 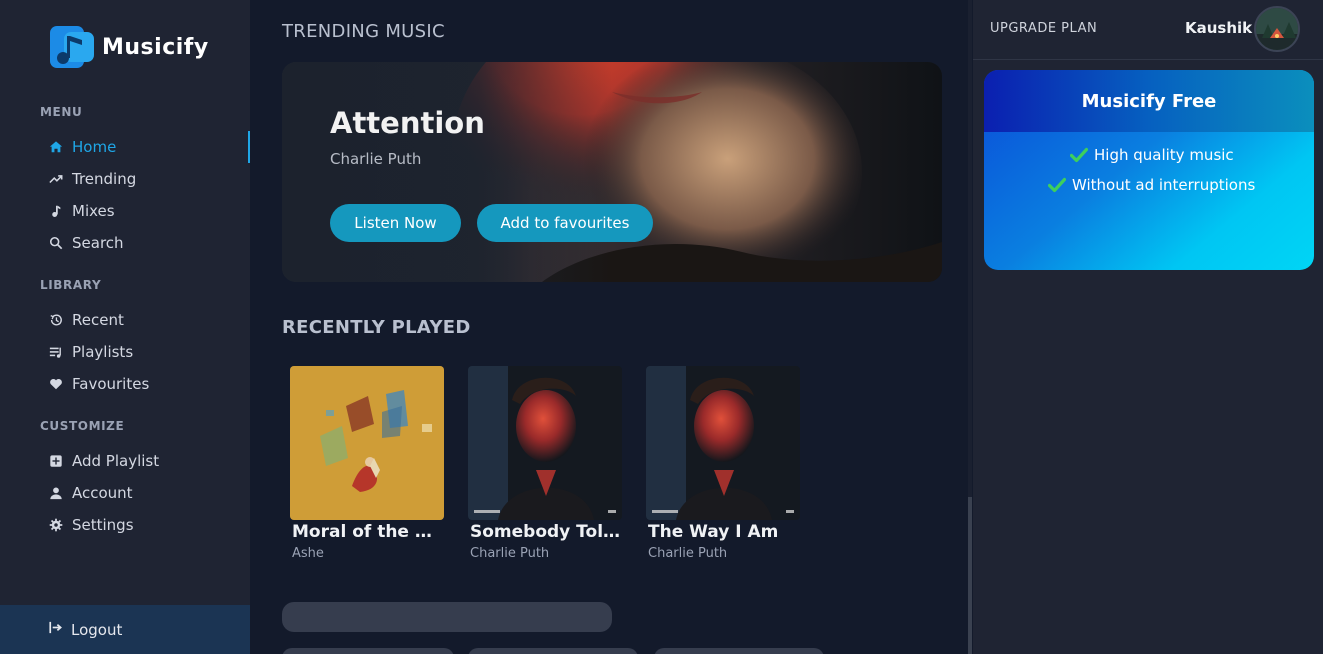 What do you see at coordinates (376, 327) in the screenshot?
I see `recently-played-heading: RECENTLY PLAYED` at bounding box center [376, 327].